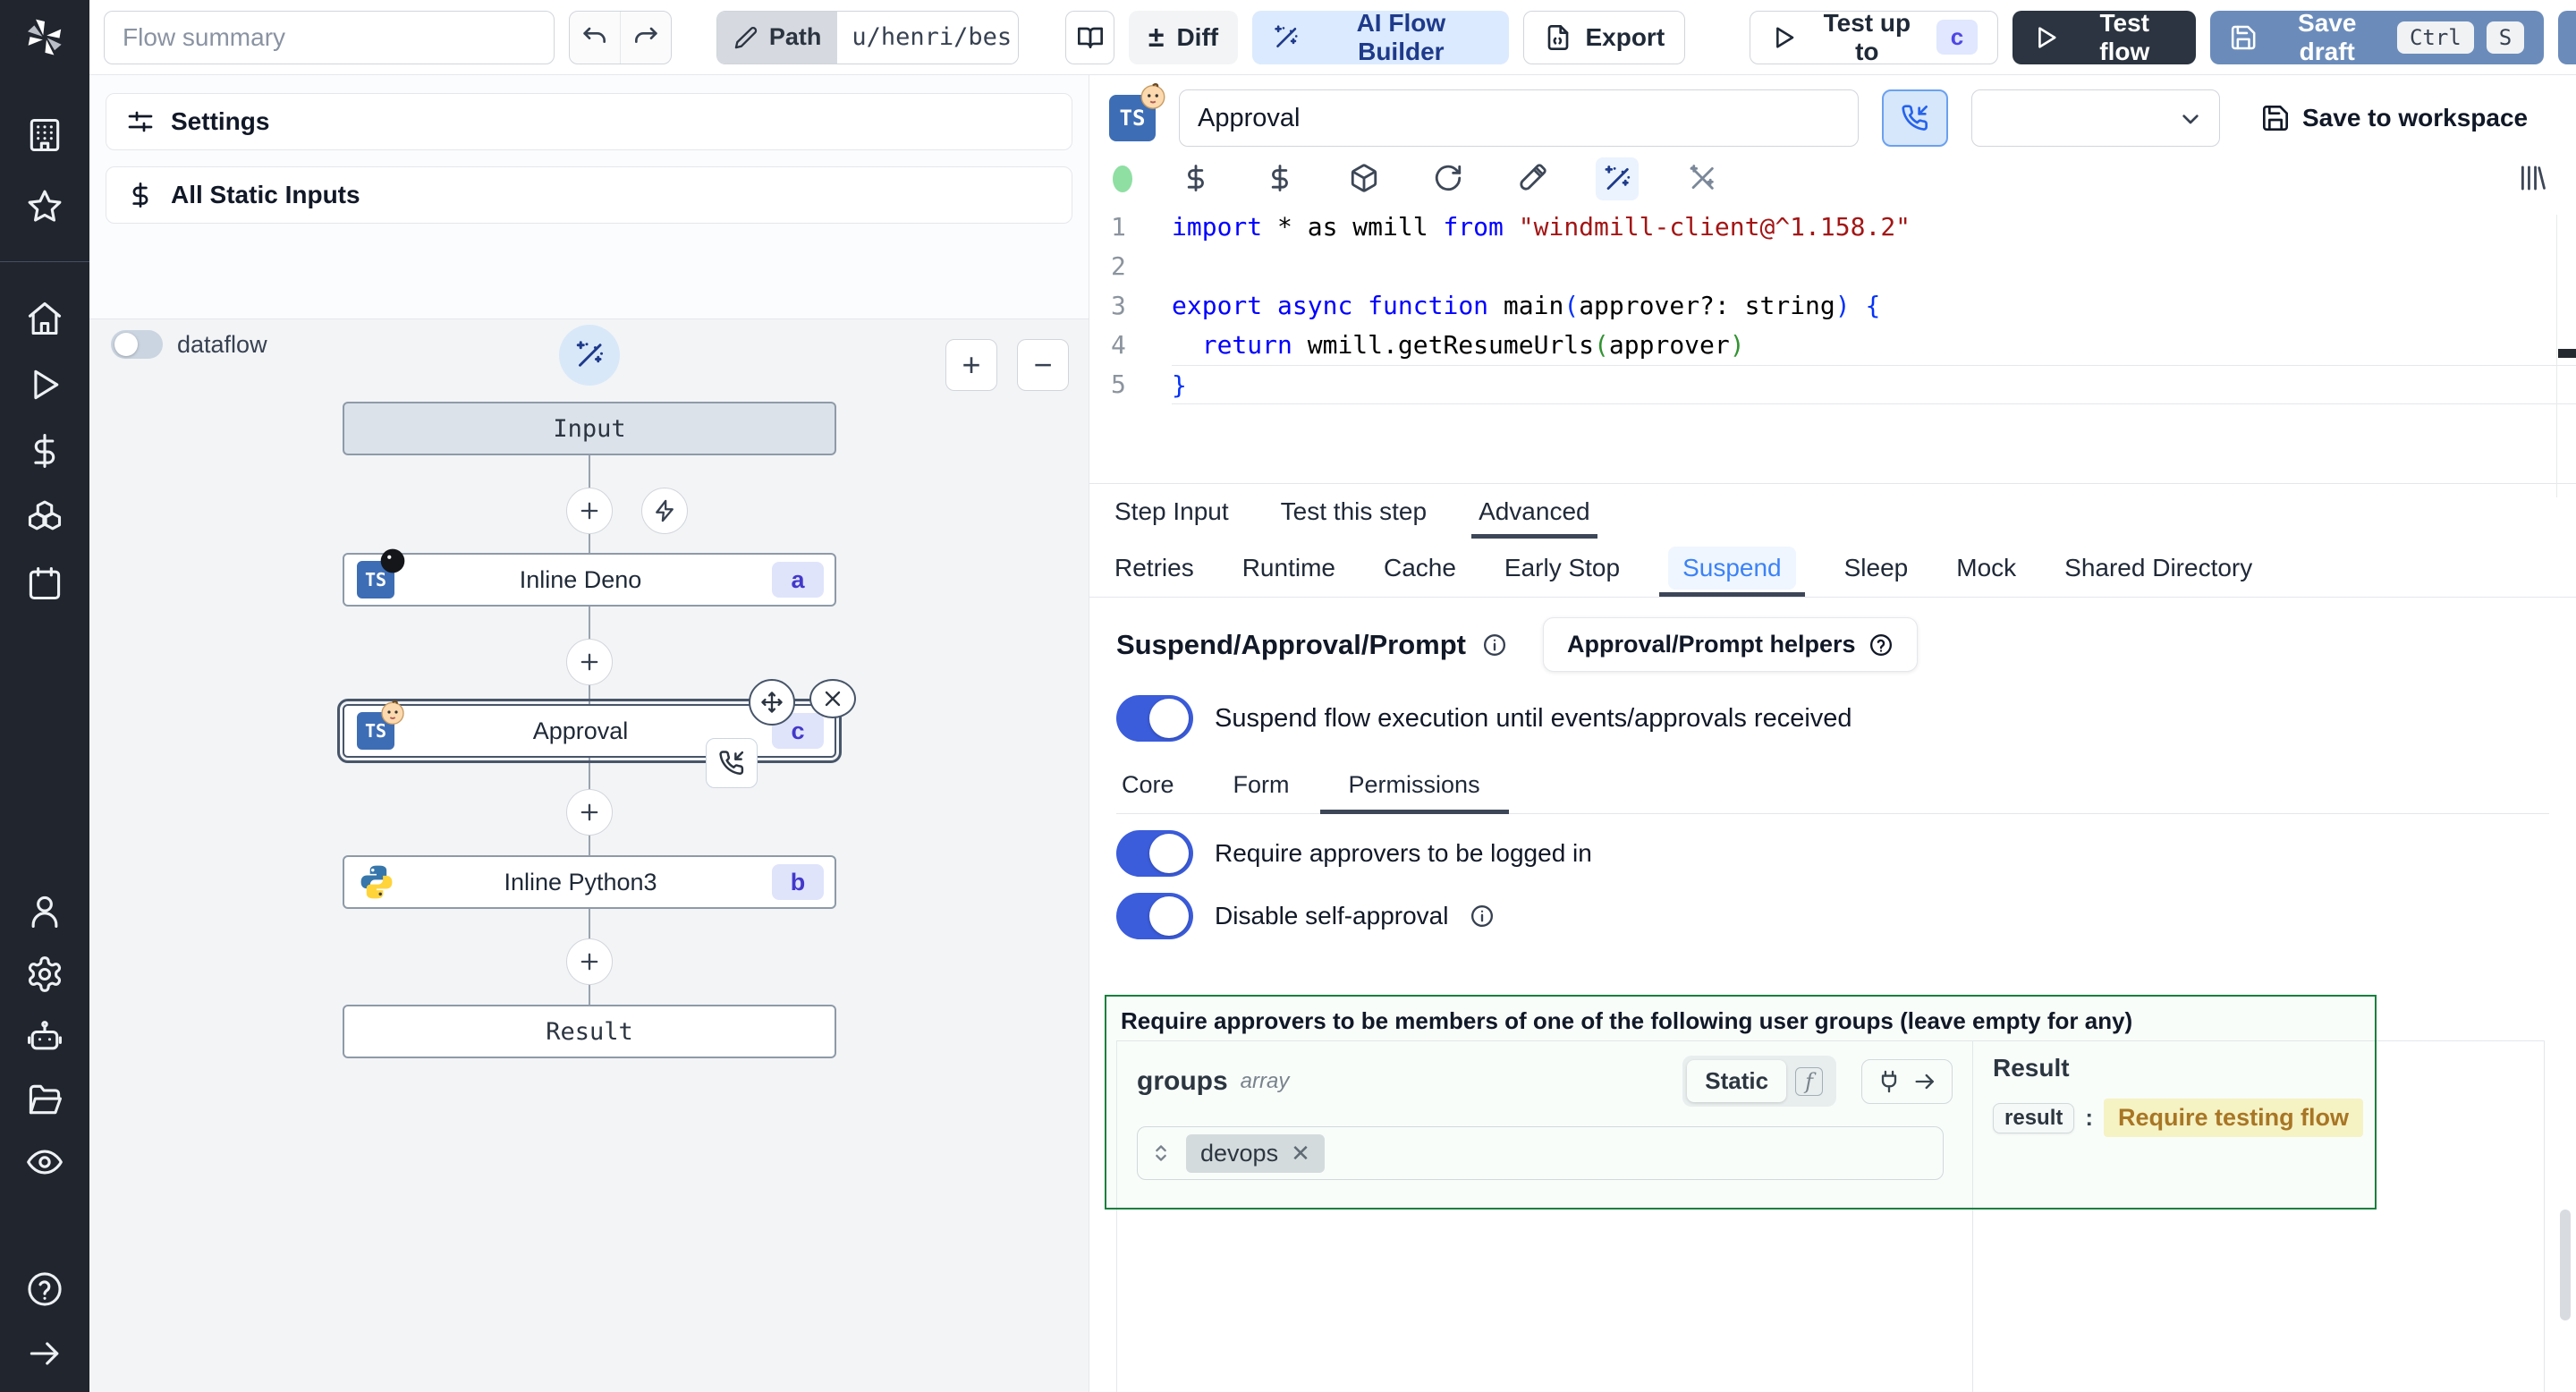 The height and width of the screenshot is (1392, 2576). Describe the element at coordinates (329, 37) in the screenshot. I see `flow-summary-input` at that location.